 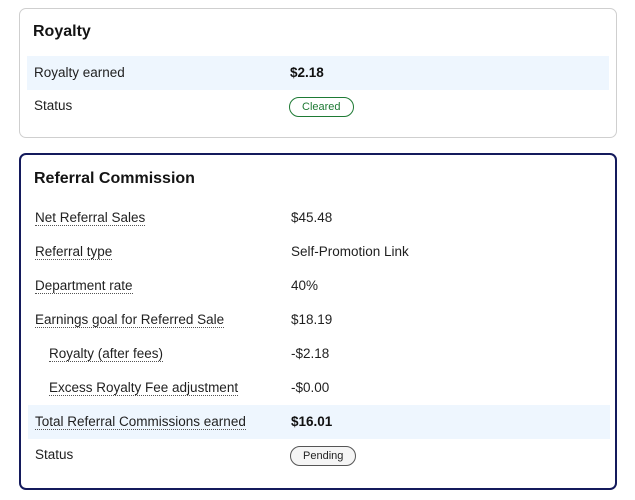 What do you see at coordinates (140, 422) in the screenshot?
I see `total-referral-commissions-label: Total Referral Commissions earned` at bounding box center [140, 422].